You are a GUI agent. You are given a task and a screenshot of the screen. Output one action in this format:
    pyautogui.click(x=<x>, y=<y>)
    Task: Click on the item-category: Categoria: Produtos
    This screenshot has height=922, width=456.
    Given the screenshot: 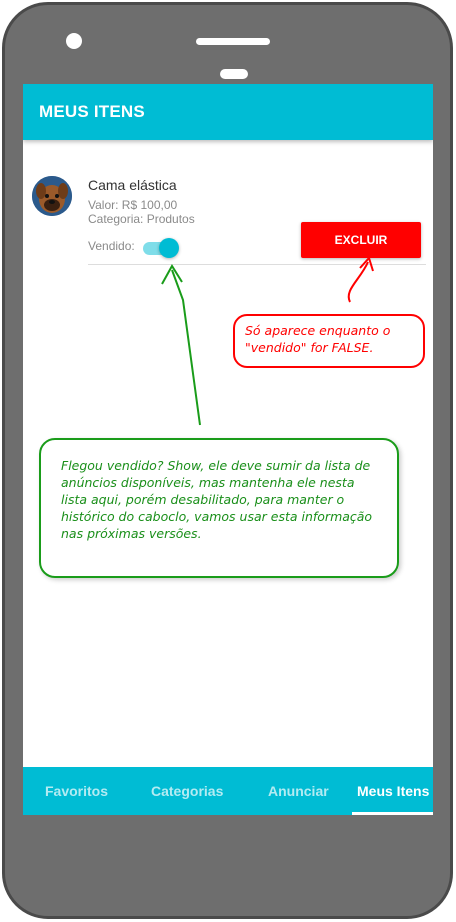 What is the action you would take?
    pyautogui.click(x=141, y=219)
    